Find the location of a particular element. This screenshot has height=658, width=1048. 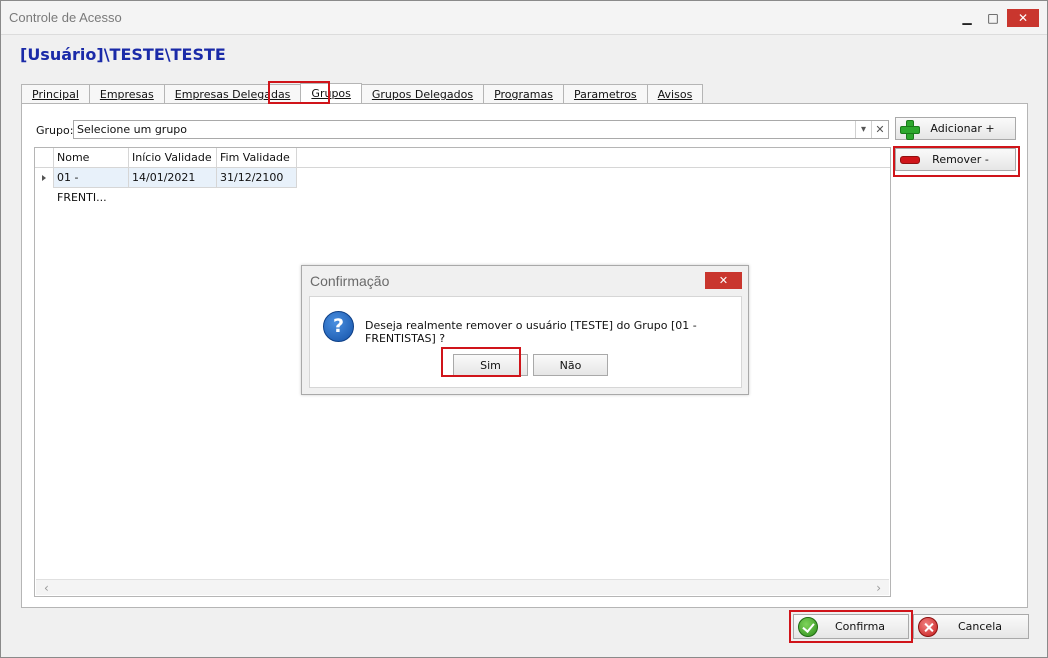

cell-inicio-validade: 14/01/2021 is located at coordinates (173, 178).